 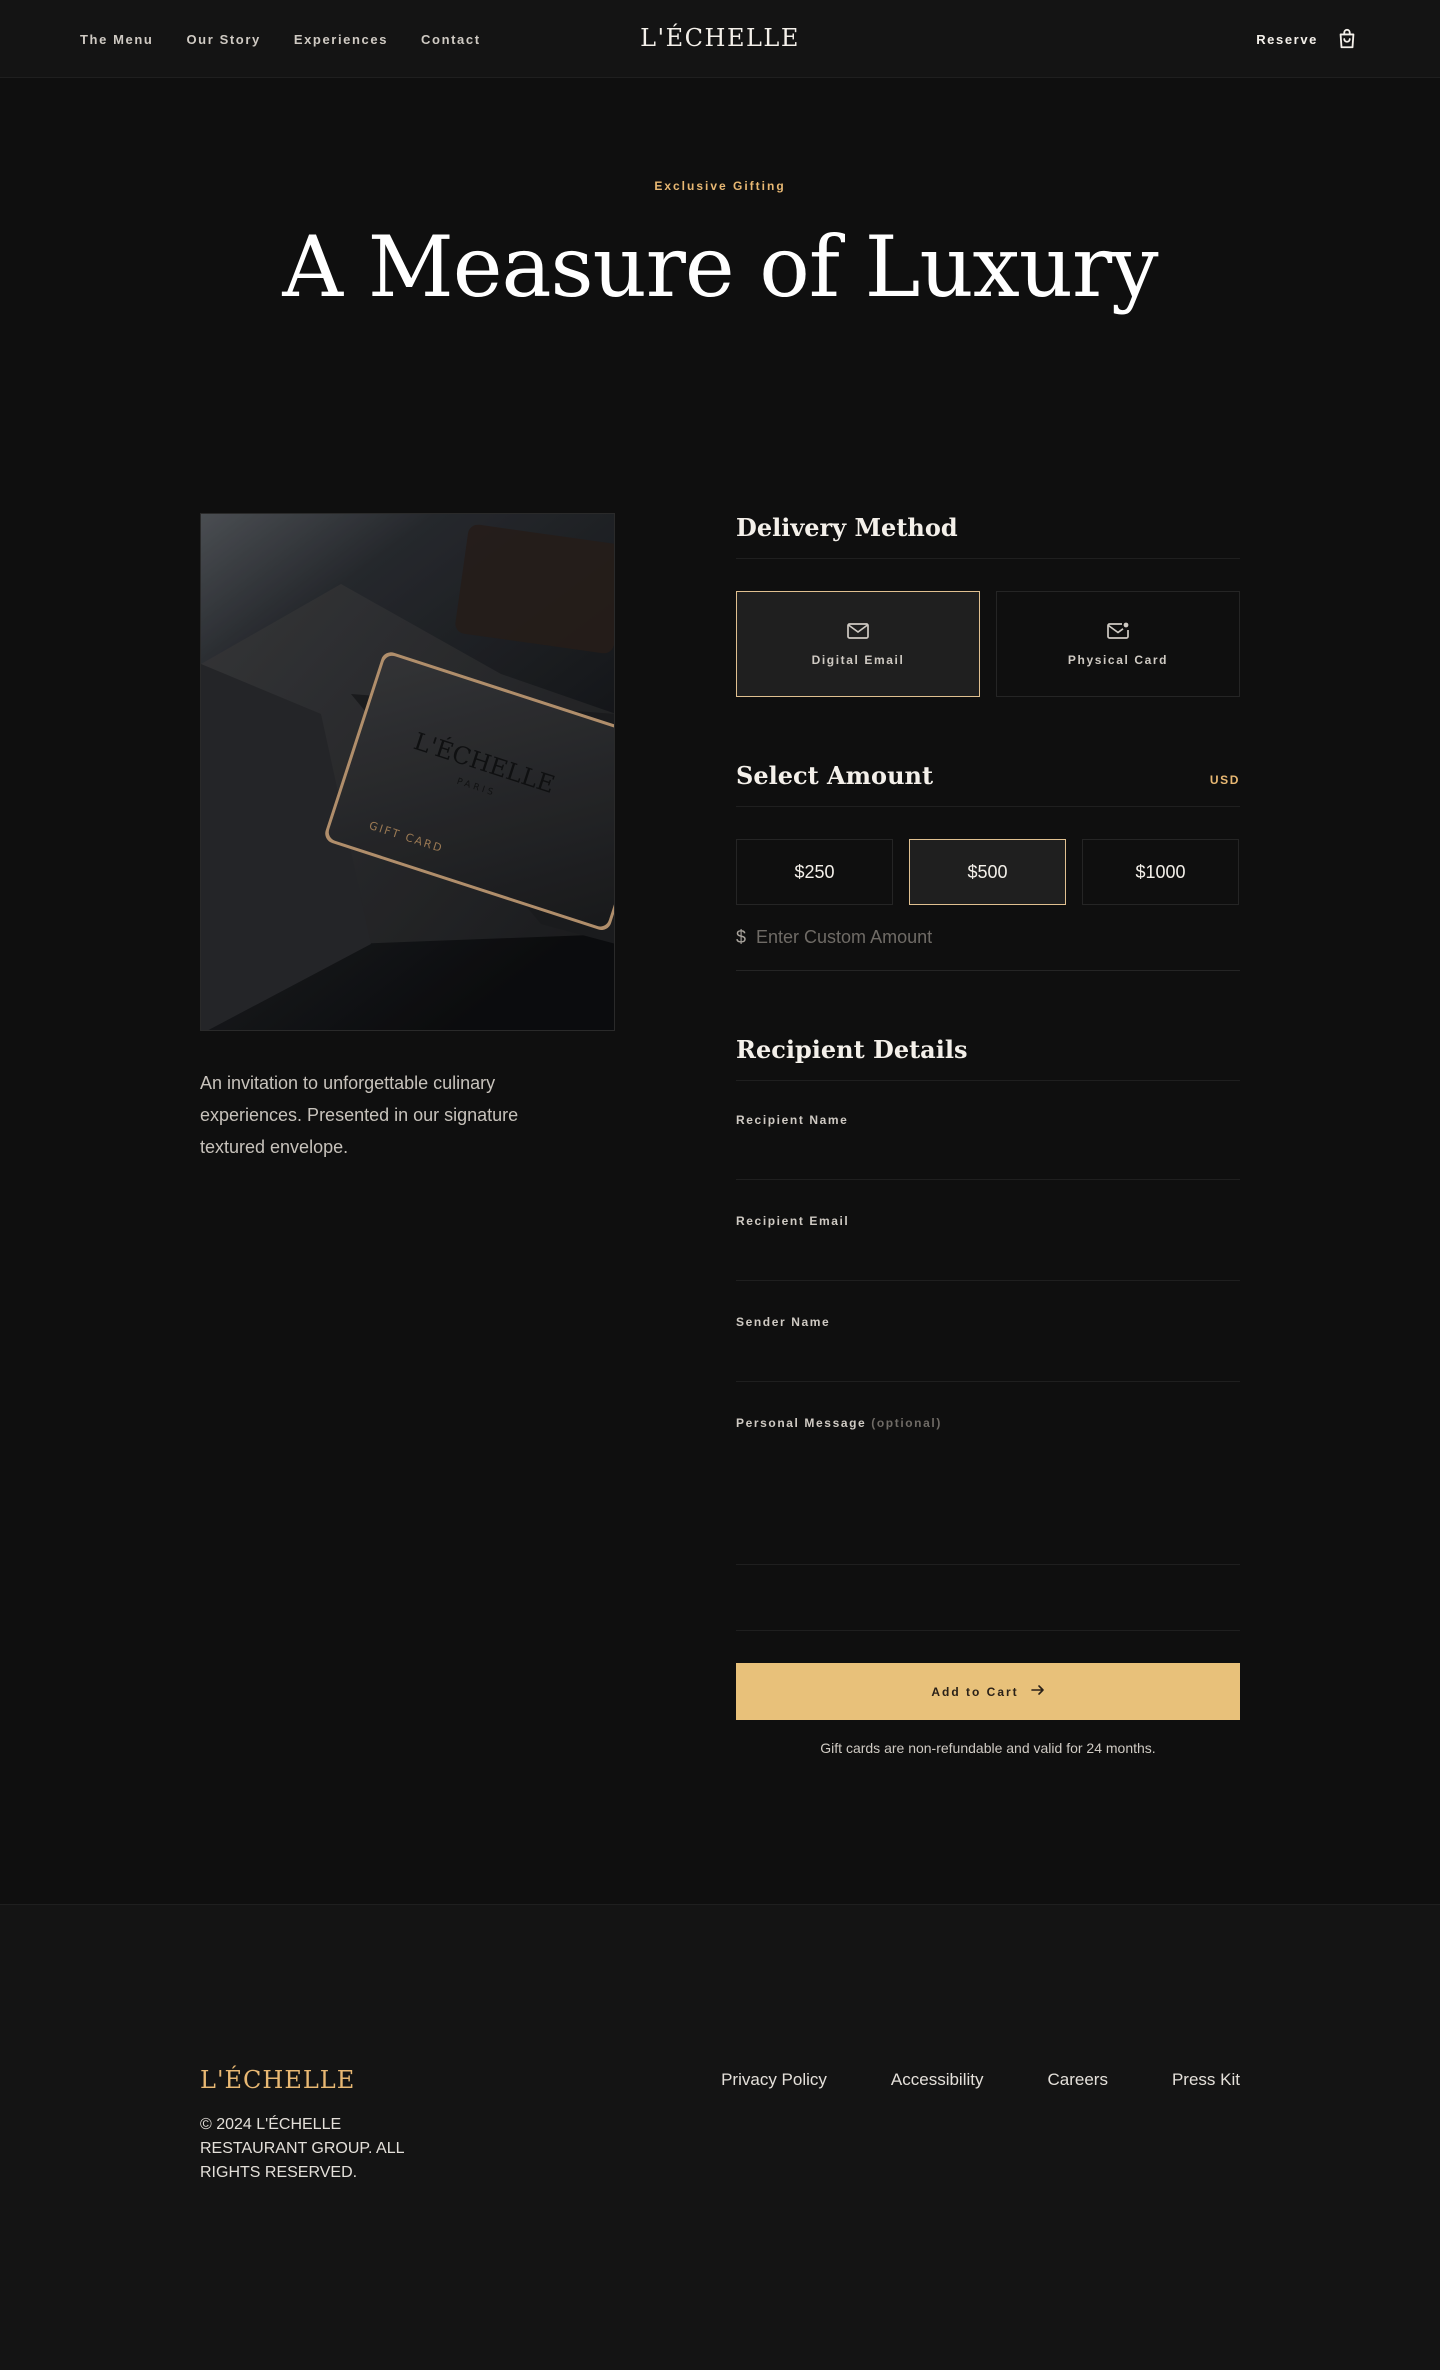 What do you see at coordinates (1118, 660) in the screenshot?
I see `delivery-option-label: Physical Card` at bounding box center [1118, 660].